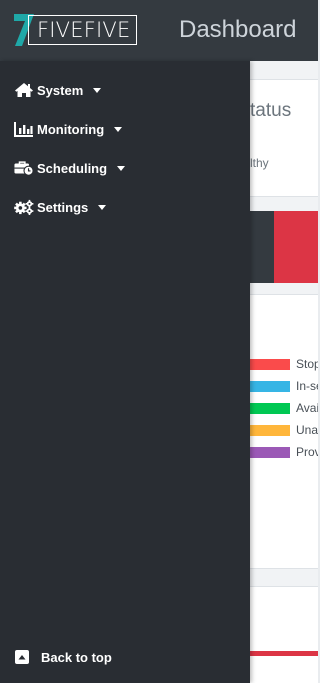  I want to click on legend-label: Avai, so click(307, 408).